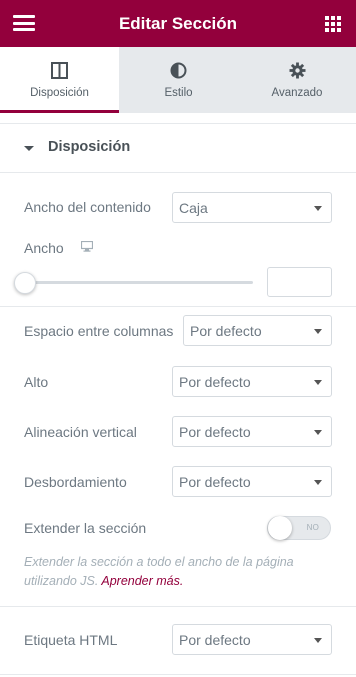 This screenshot has width=356, height=677. What do you see at coordinates (75, 482) in the screenshot?
I see `overflow-label: Desbordamiento` at bounding box center [75, 482].